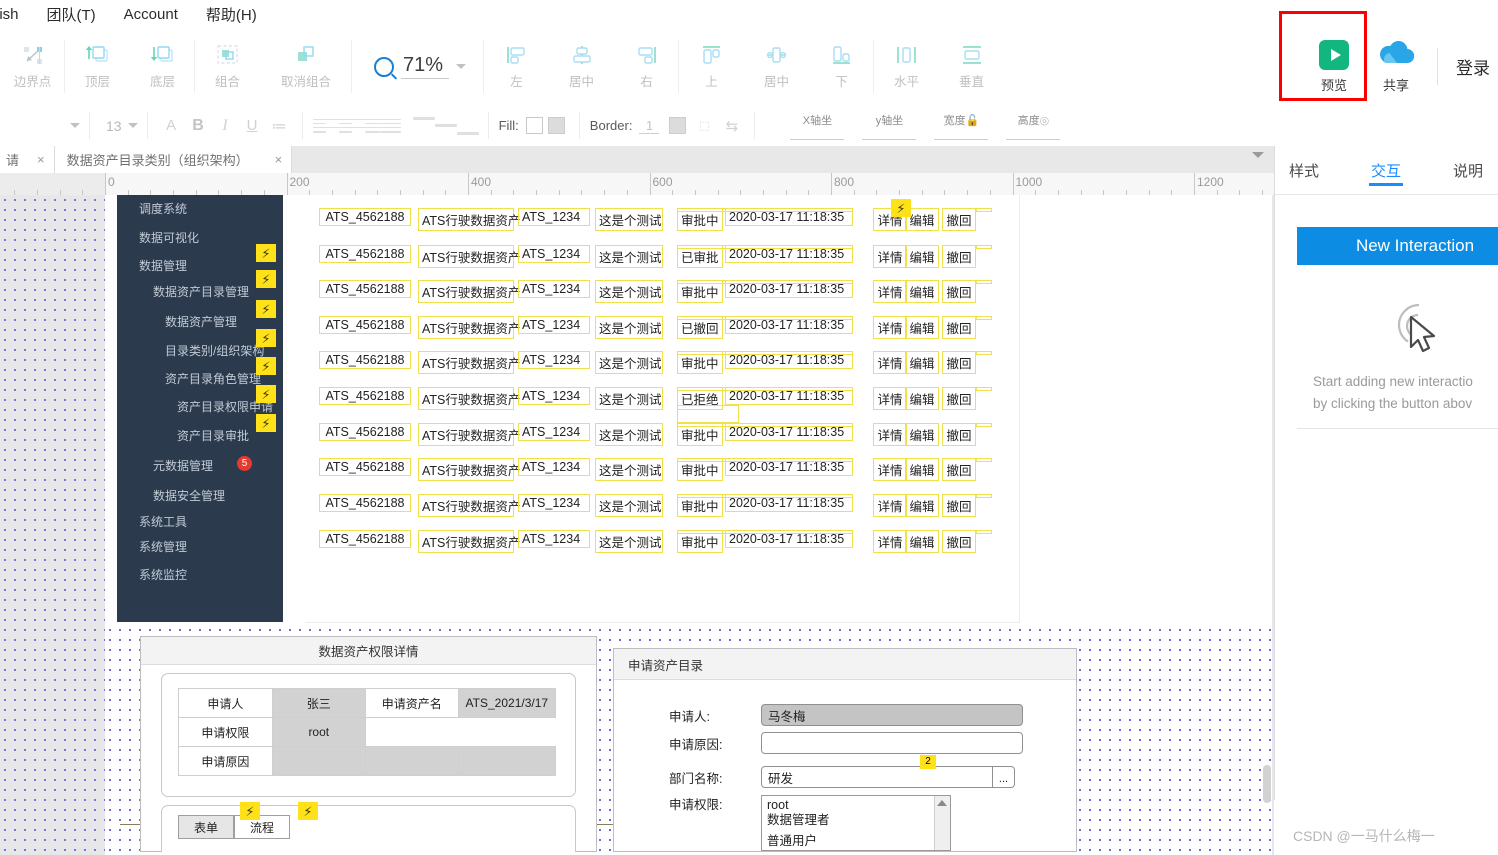  What do you see at coordinates (1386, 170) in the screenshot?
I see `tab-interaction: 交互` at bounding box center [1386, 170].